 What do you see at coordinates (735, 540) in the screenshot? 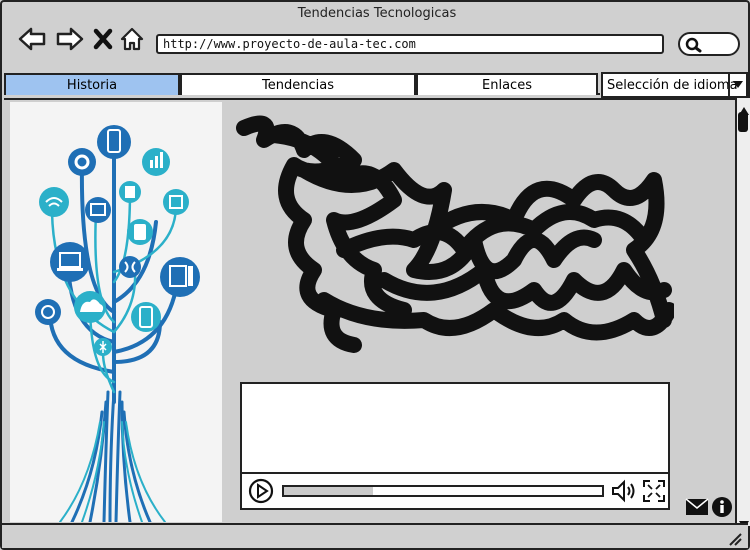
I see `resize-grip-icon` at bounding box center [735, 540].